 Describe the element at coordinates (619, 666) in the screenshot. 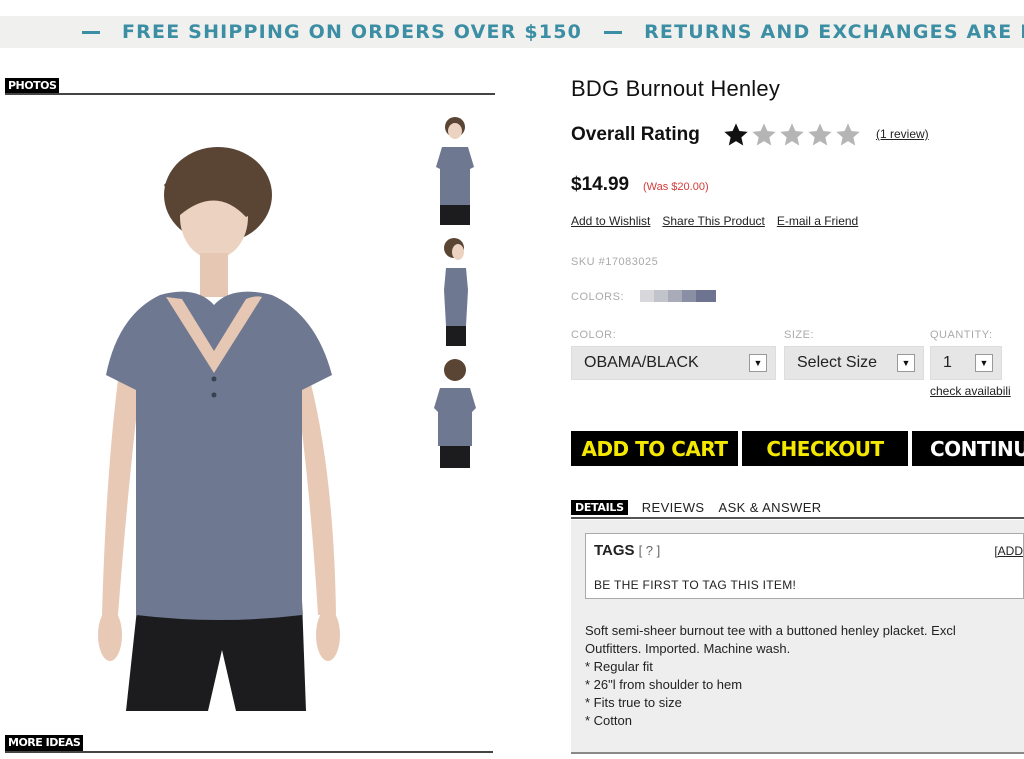

I see `description-line: * Regular fit` at that location.